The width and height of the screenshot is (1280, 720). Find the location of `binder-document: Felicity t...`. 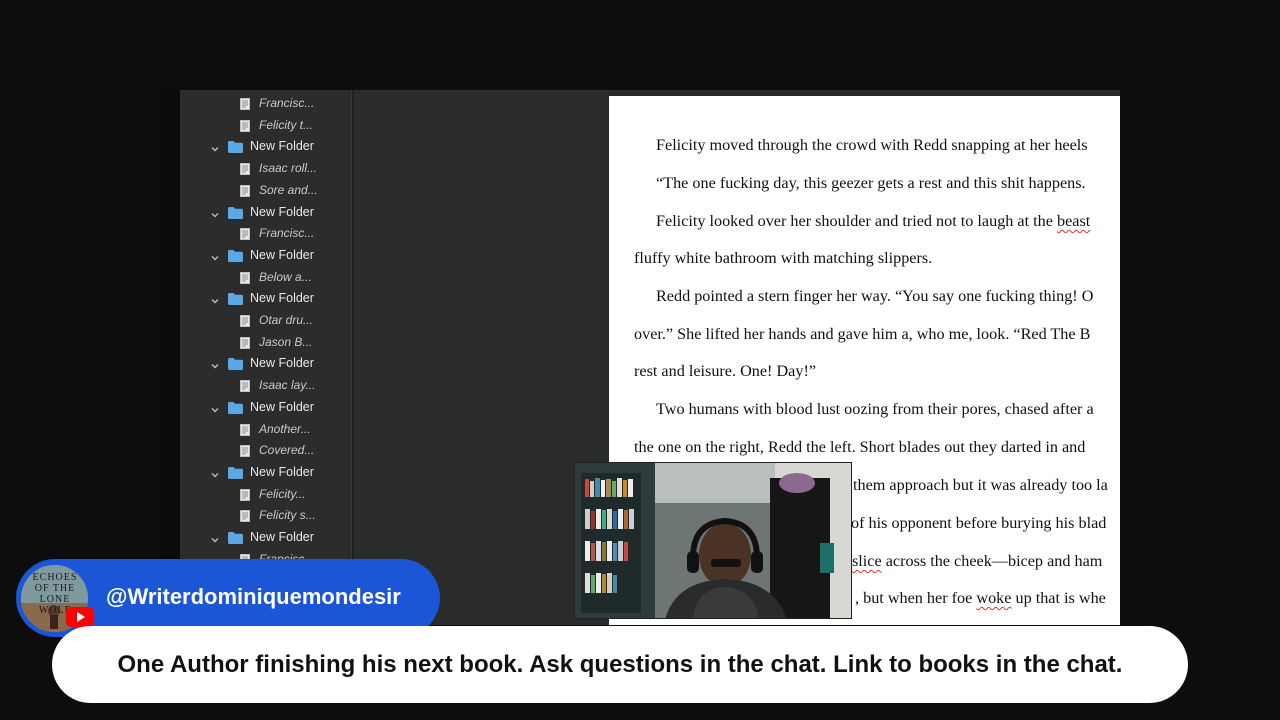

binder-document: Felicity t... is located at coordinates (276, 125).